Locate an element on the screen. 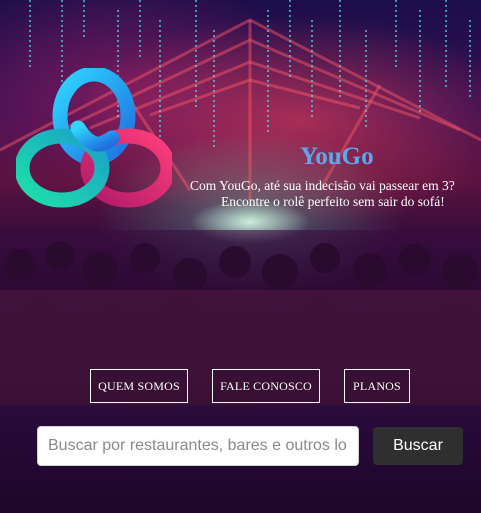  search-input is located at coordinates (198, 446).